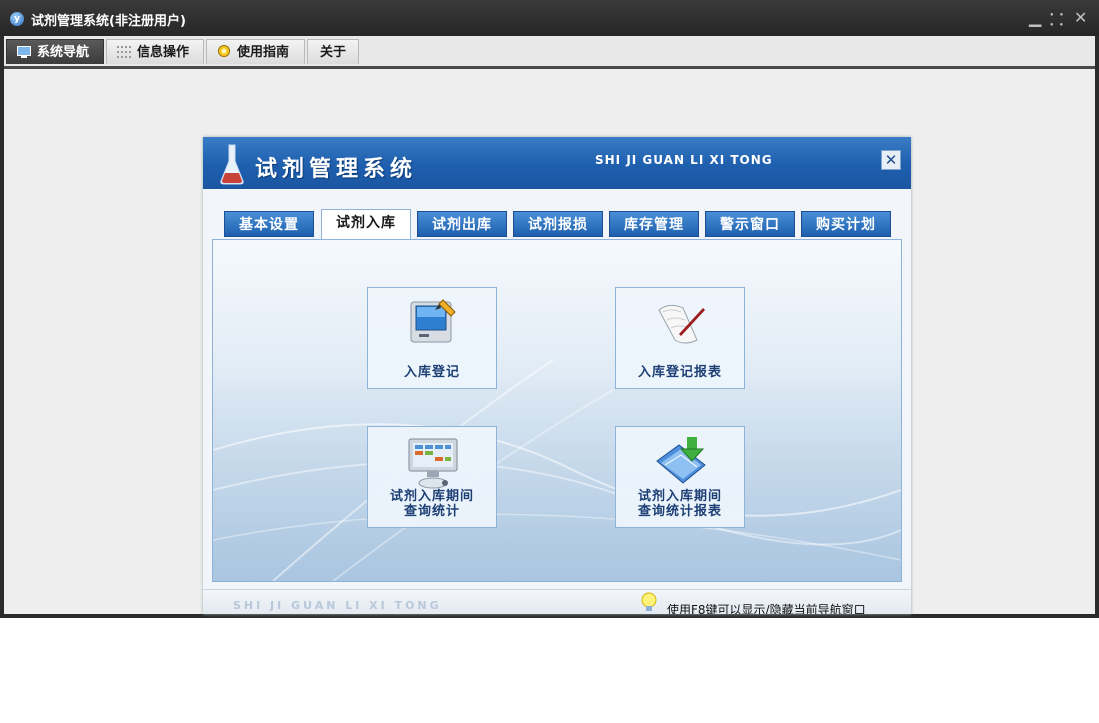 The image size is (1099, 723). Describe the element at coordinates (750, 224) in the screenshot. I see `tab-warning: 警示窗口` at that location.